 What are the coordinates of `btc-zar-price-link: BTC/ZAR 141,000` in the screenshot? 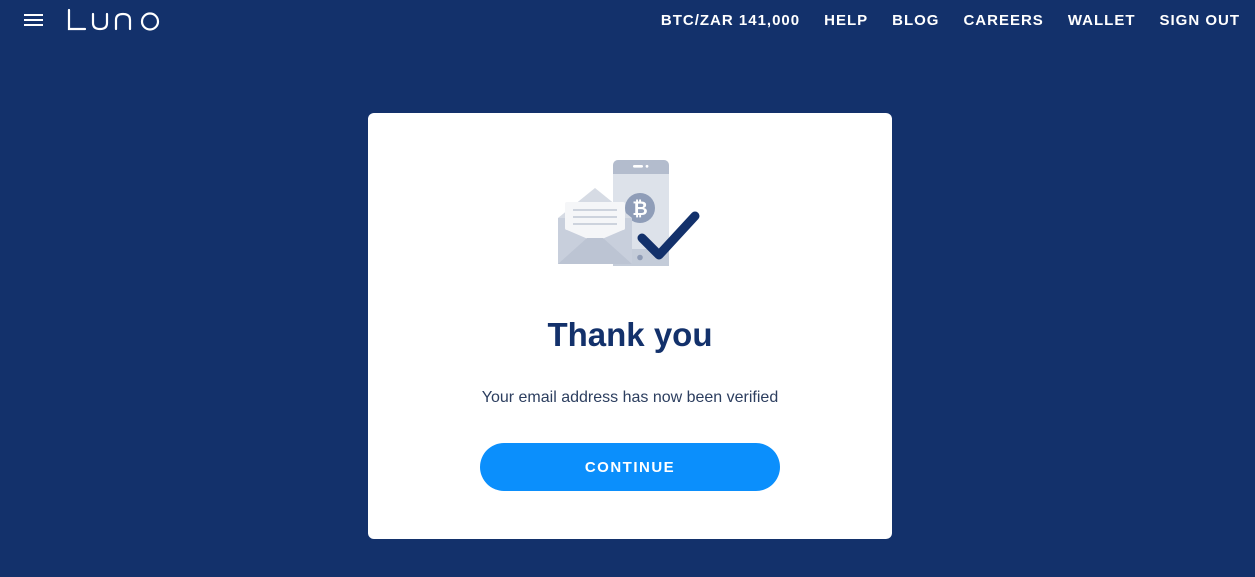 It's located at (730, 21).